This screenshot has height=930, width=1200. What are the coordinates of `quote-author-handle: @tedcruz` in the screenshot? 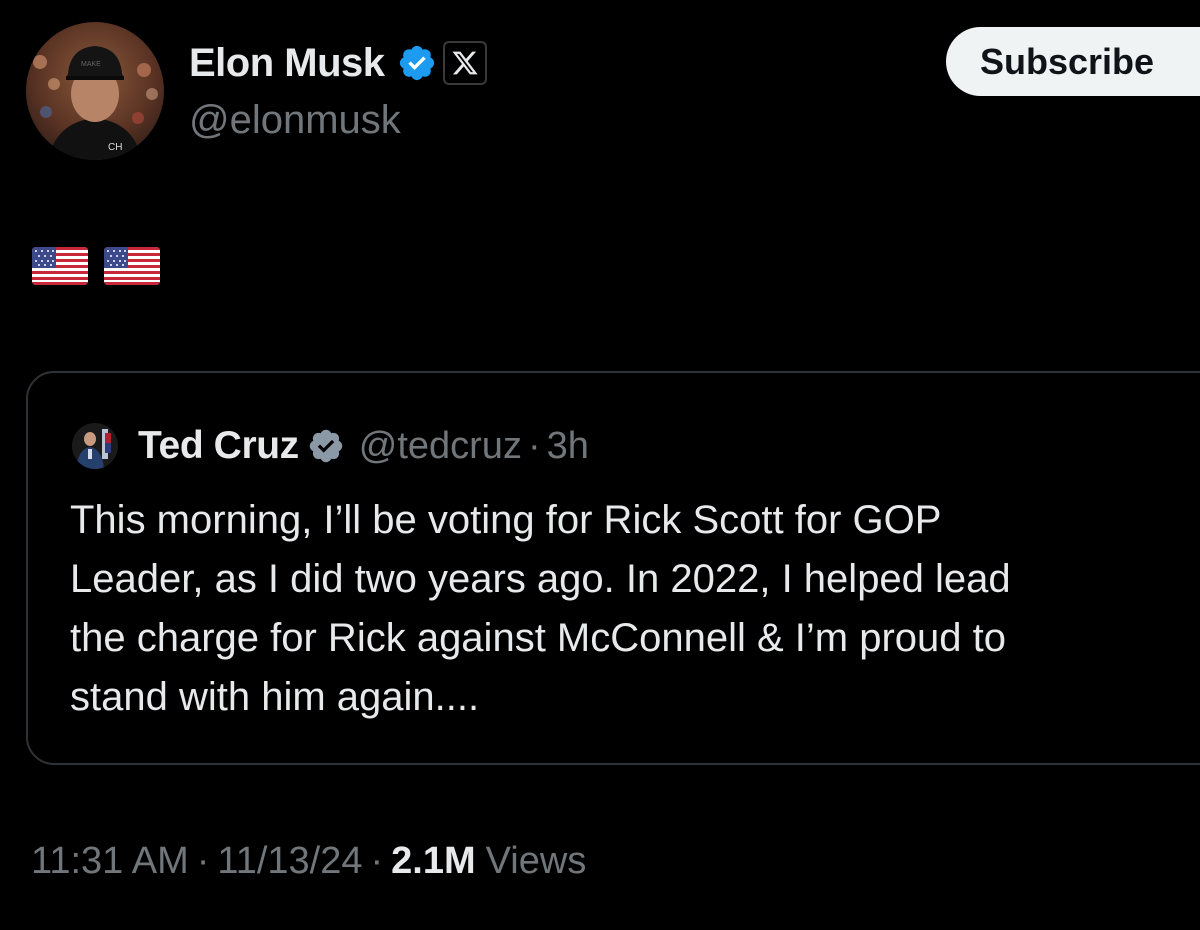 It's located at (440, 446).